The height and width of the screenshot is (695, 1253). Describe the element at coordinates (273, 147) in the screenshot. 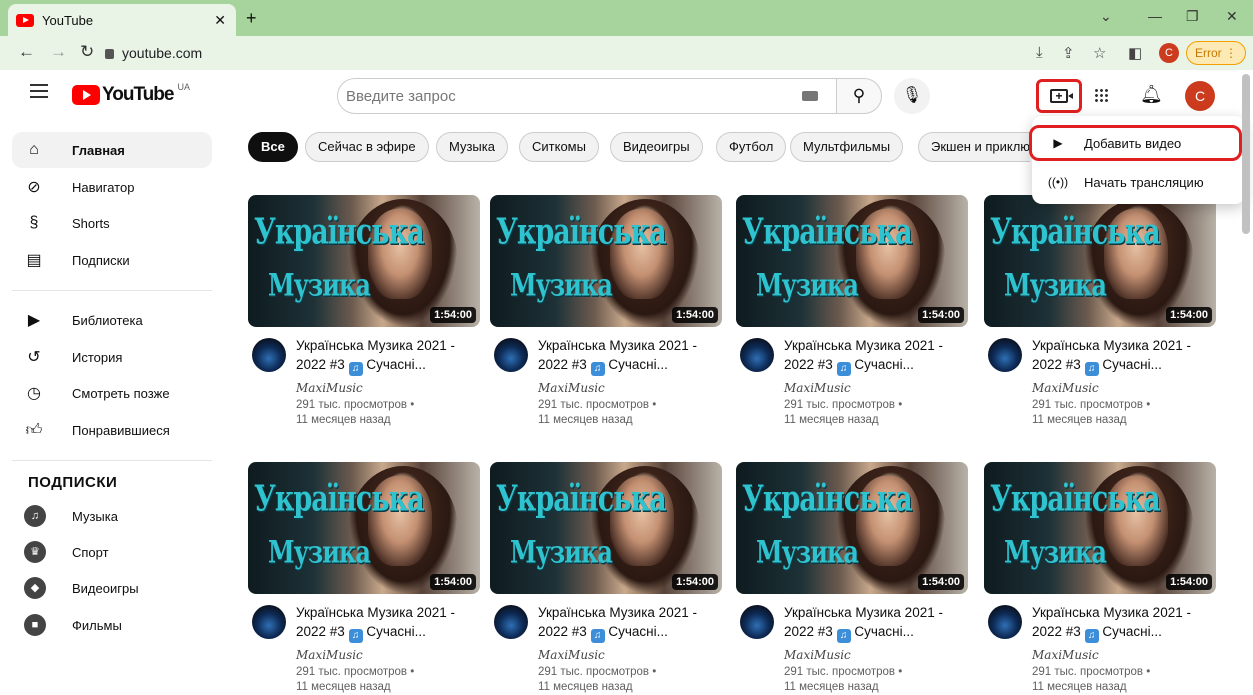

I see `chip-all: Все` at that location.